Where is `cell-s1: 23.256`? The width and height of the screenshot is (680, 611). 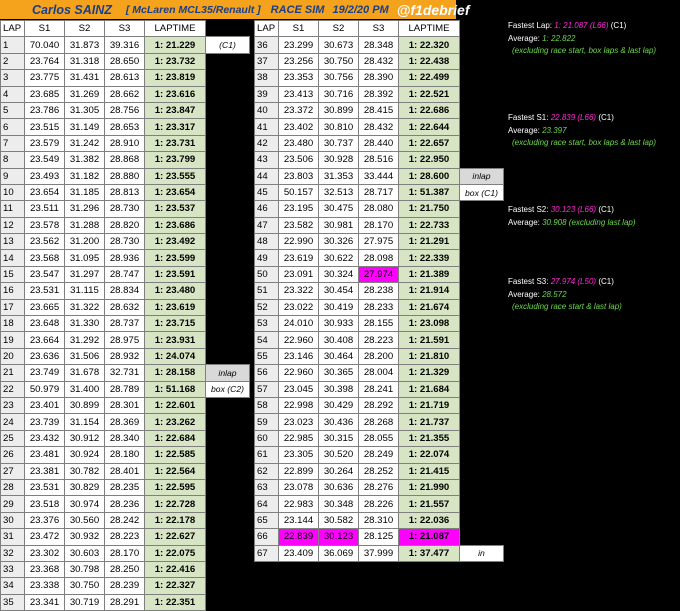
cell-s1: 23.256 is located at coordinates (298, 61).